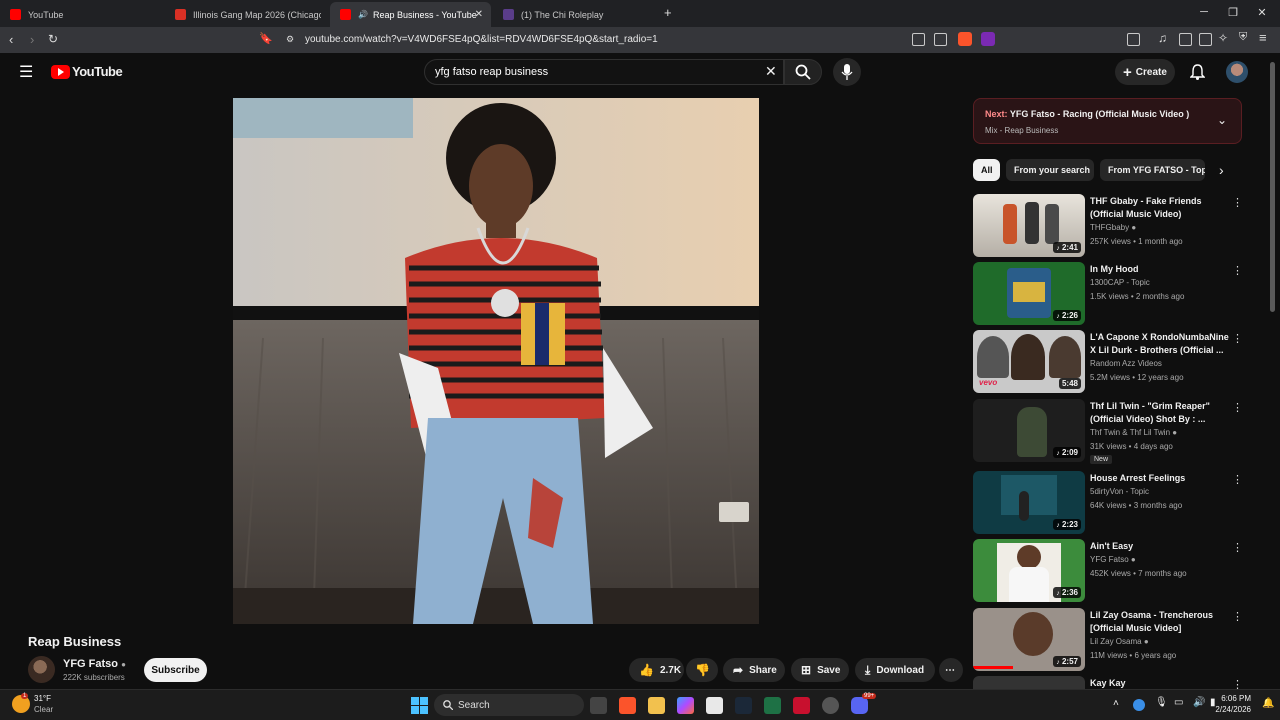 The height and width of the screenshot is (720, 1280). What do you see at coordinates (1029, 502) in the screenshot?
I see `video-thumbnail: ♪ 2:23` at bounding box center [1029, 502].